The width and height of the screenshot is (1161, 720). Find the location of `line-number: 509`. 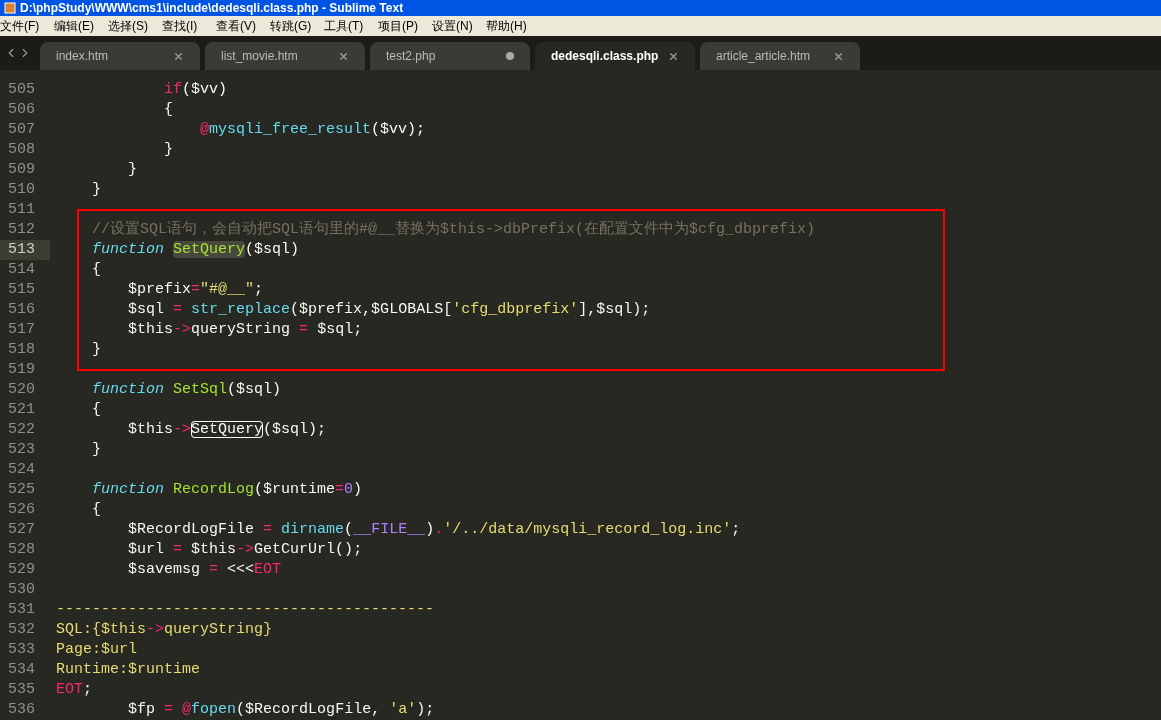

line-number: 509 is located at coordinates (21, 170).